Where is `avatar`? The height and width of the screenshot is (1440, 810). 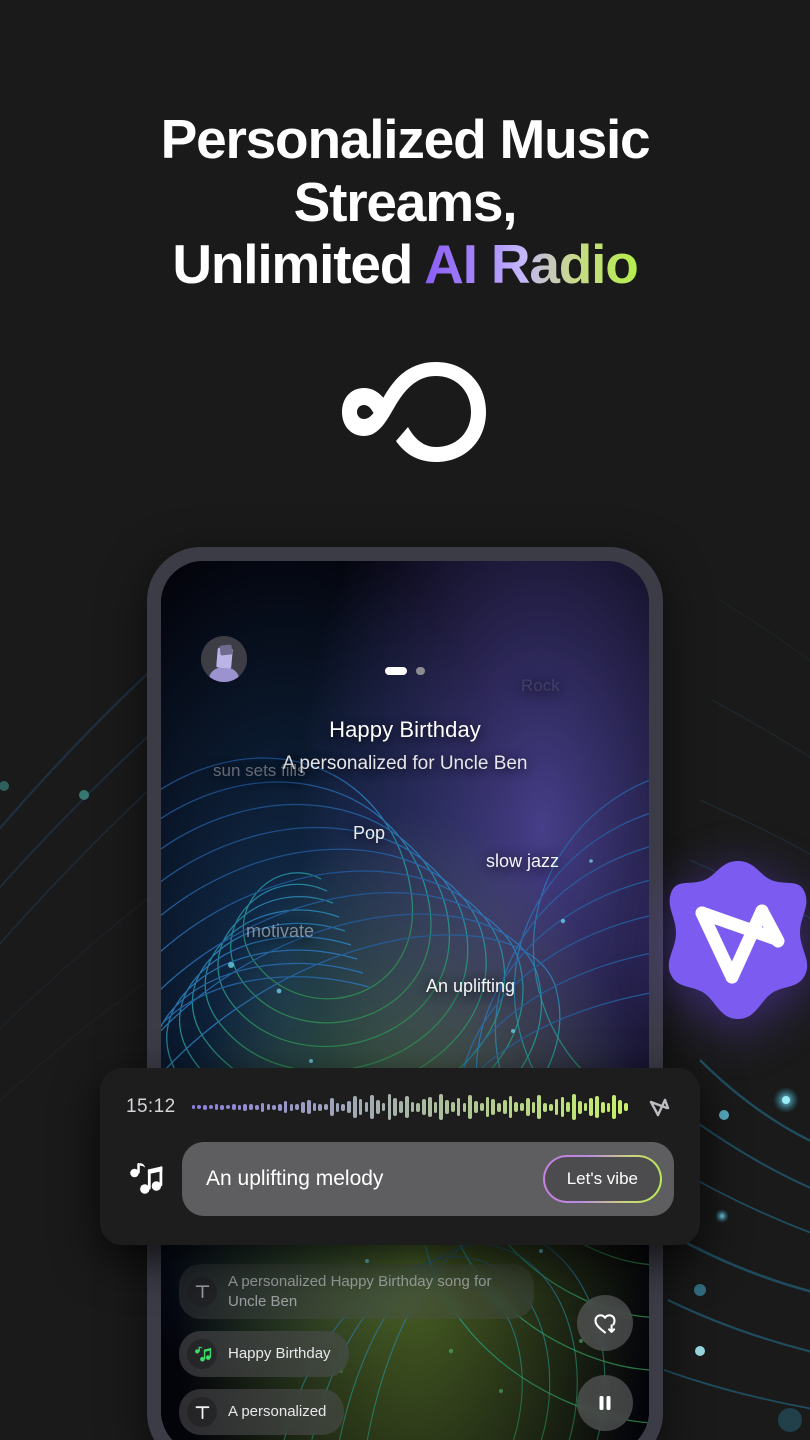
avatar is located at coordinates (224, 659).